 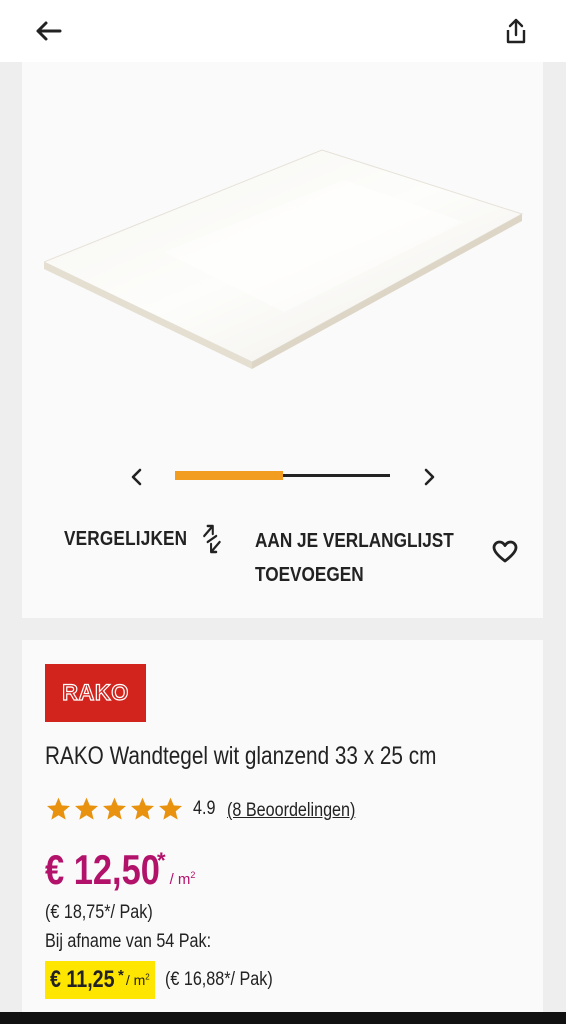 What do you see at coordinates (102, 869) in the screenshot?
I see `price-amount: € 12,50` at bounding box center [102, 869].